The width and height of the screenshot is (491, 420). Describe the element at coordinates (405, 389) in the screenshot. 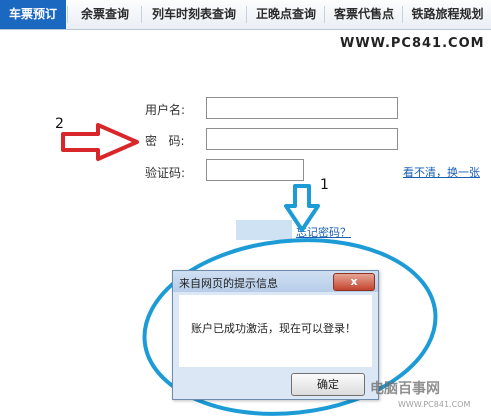

I see `brand-watermark: 电脑百事网` at that location.